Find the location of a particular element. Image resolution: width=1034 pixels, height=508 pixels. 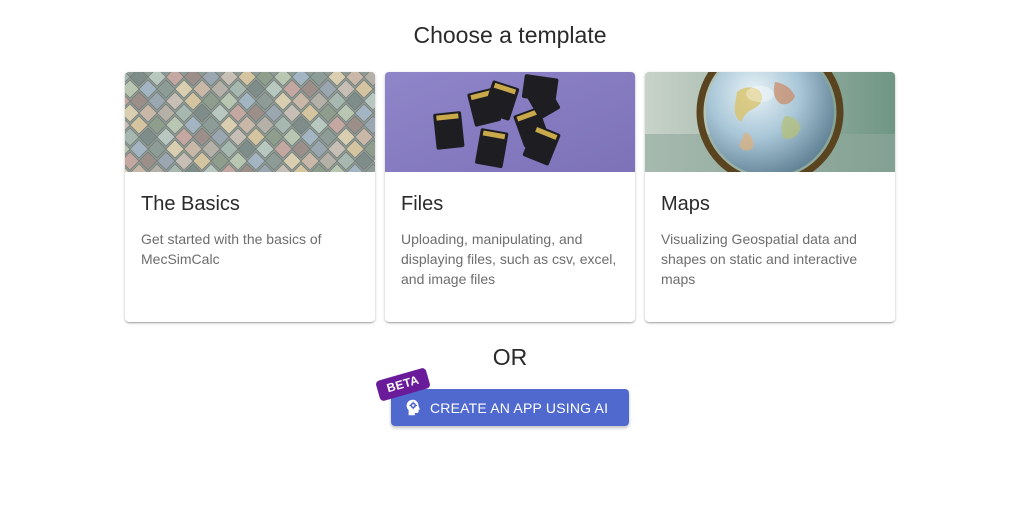

colorful-shingles-image is located at coordinates (250, 122).